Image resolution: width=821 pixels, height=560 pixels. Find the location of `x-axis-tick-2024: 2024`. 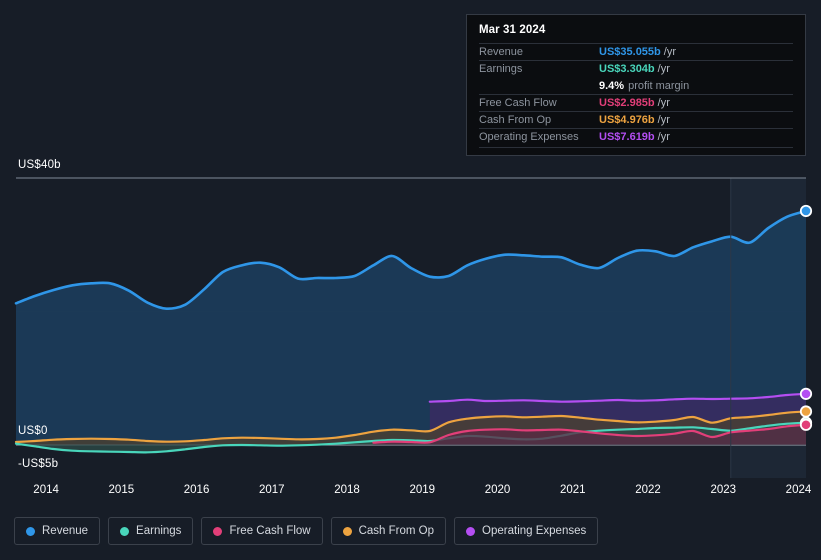

x-axis-tick-2024: 2024 is located at coordinates (798, 490).